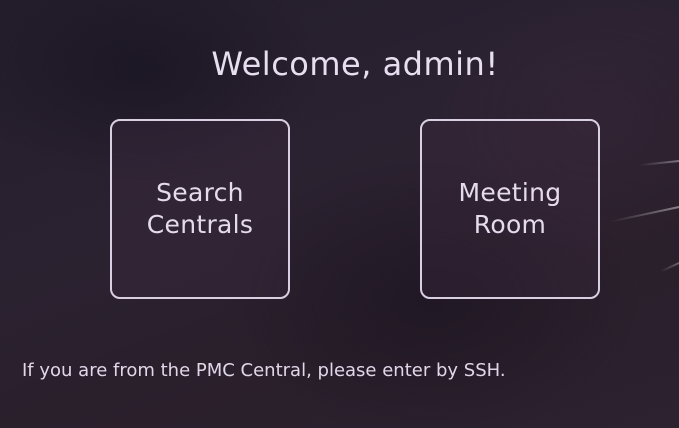 The image size is (679, 428). I want to click on meeting-room-button: Meeting Room, so click(510, 209).